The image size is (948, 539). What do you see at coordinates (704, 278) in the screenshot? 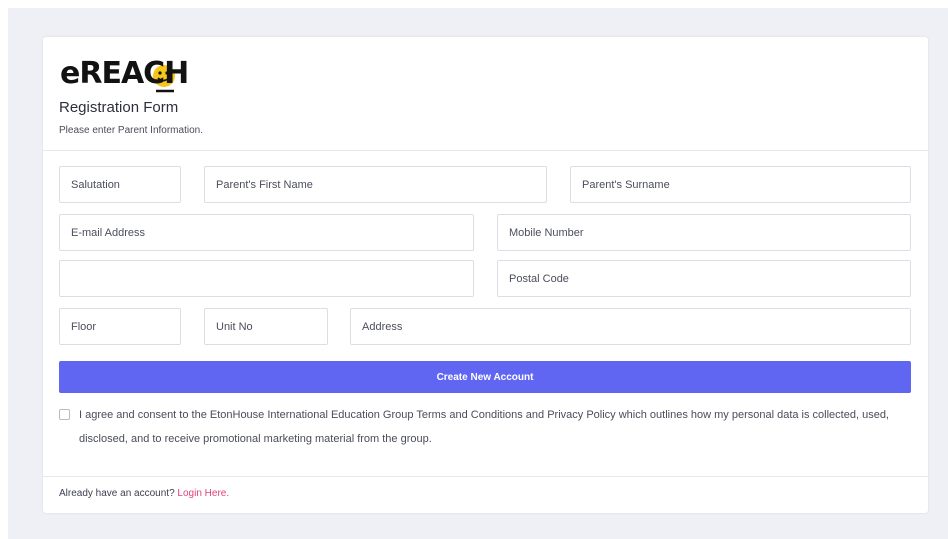
I see `postal-code-field` at bounding box center [704, 278].